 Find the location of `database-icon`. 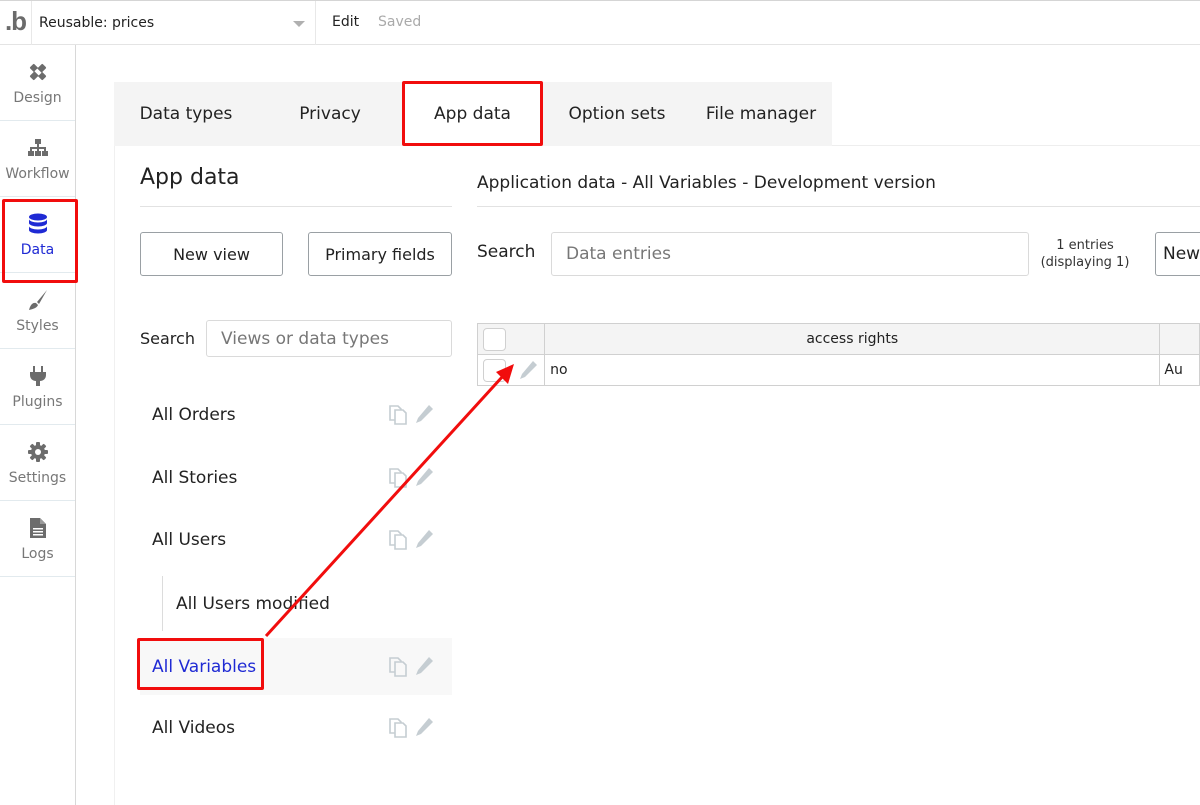

database-icon is located at coordinates (38, 224).